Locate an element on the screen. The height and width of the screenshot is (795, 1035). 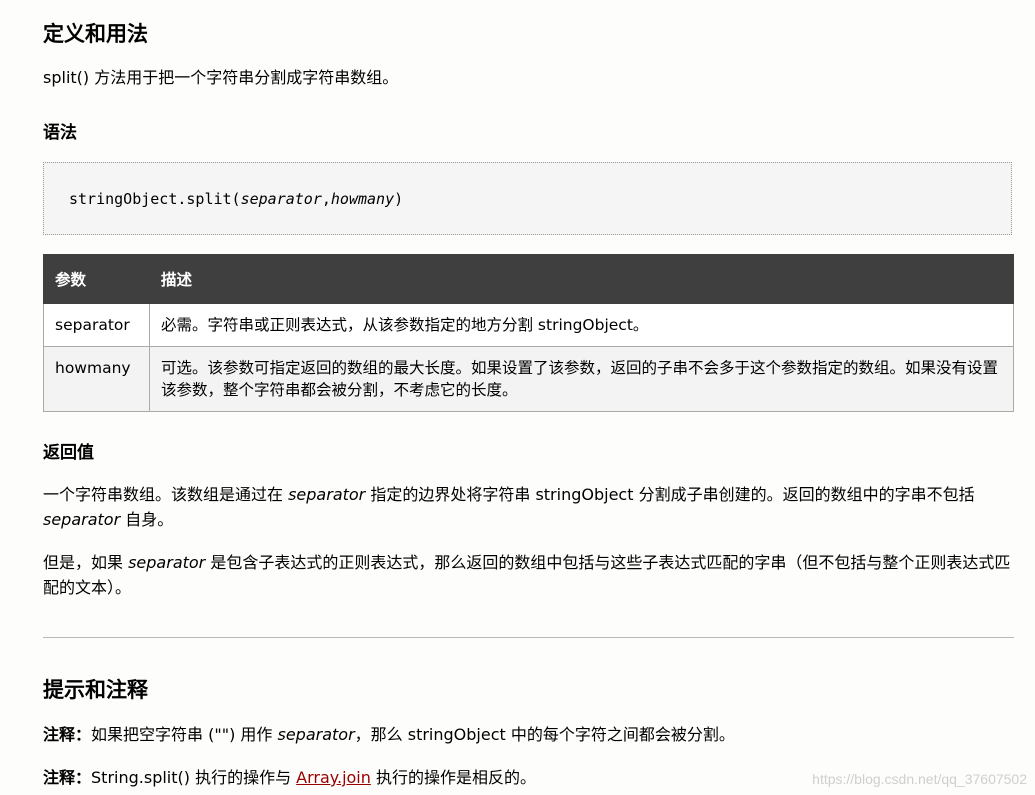
array-join-link: Array.join is located at coordinates (333, 777).